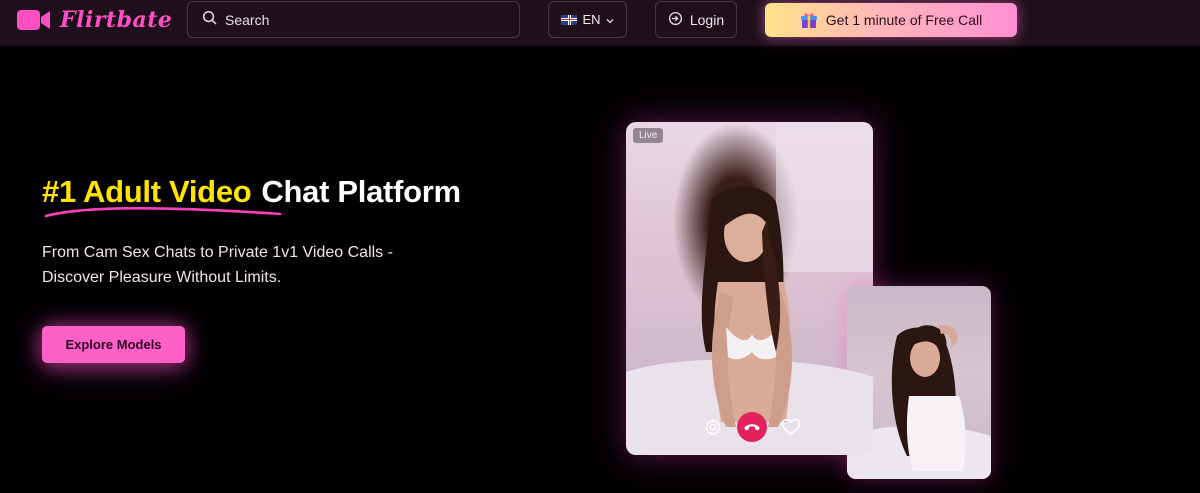 The width and height of the screenshot is (1200, 493). Describe the element at coordinates (713, 427) in the screenshot. I see `settings-icon` at that location.